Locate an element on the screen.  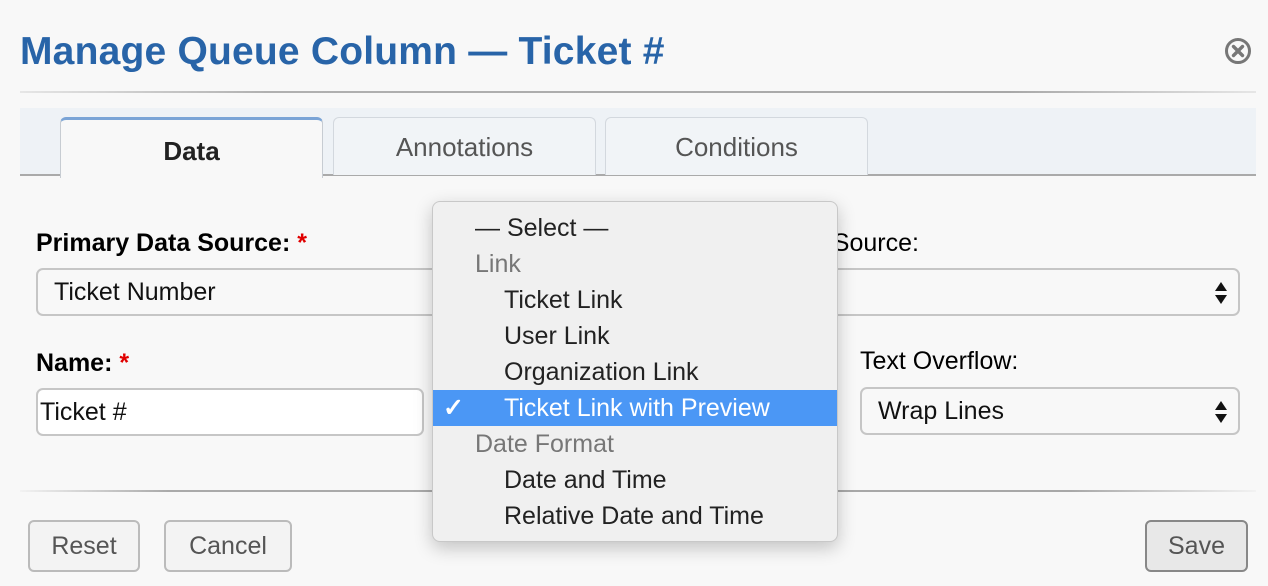
option-label: Relative Date and Time is located at coordinates (634, 516).